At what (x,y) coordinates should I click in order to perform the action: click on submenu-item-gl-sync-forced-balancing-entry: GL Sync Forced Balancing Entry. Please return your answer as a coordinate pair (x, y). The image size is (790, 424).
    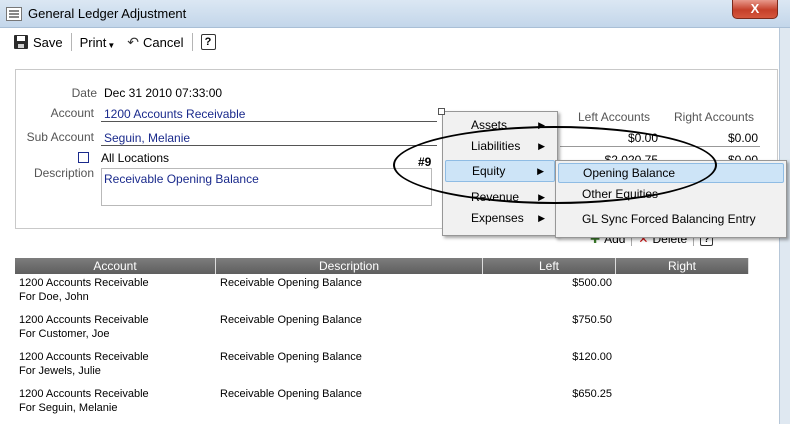
    Looking at the image, I should click on (671, 219).